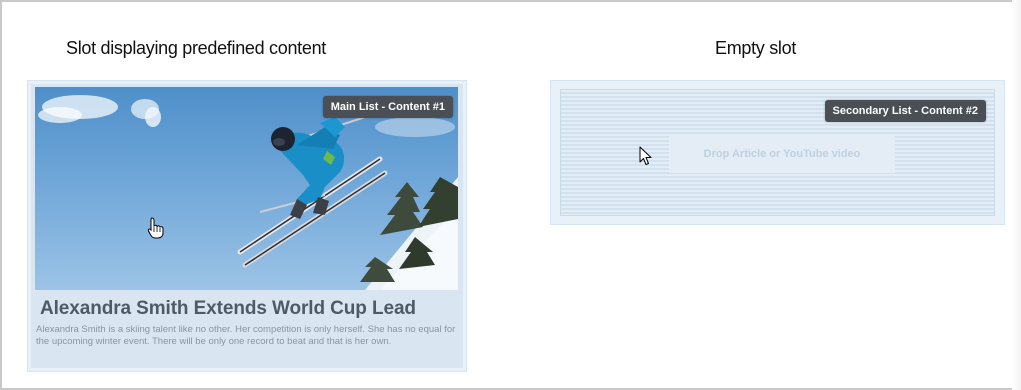  I want to click on secondary-list-badge: Secondary List - Content #2, so click(905, 111).